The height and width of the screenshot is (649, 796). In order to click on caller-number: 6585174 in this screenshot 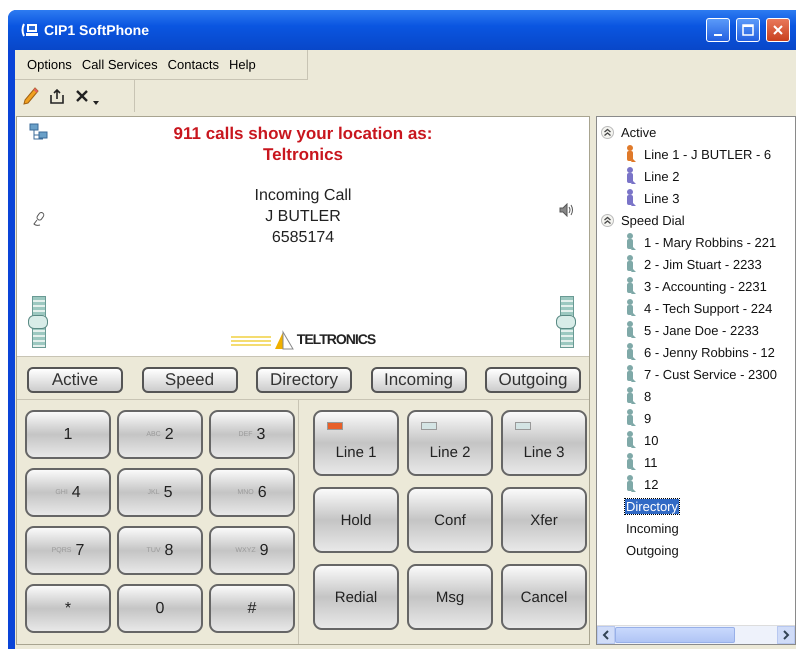, I will do `click(303, 238)`.